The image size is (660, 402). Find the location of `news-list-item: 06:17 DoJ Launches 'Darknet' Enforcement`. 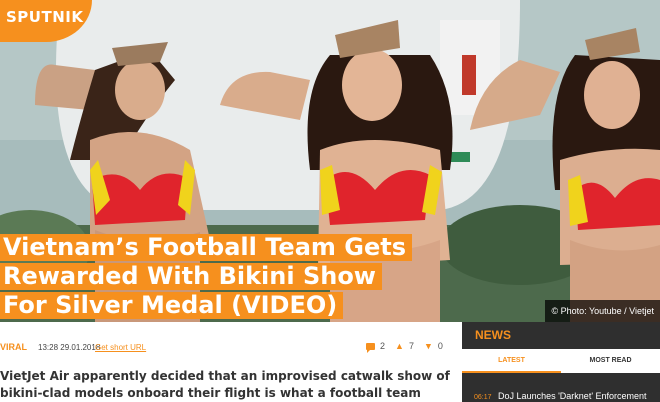

news-list-item: 06:17 DoJ Launches 'Darknet' Enforcement is located at coordinates (560, 396).